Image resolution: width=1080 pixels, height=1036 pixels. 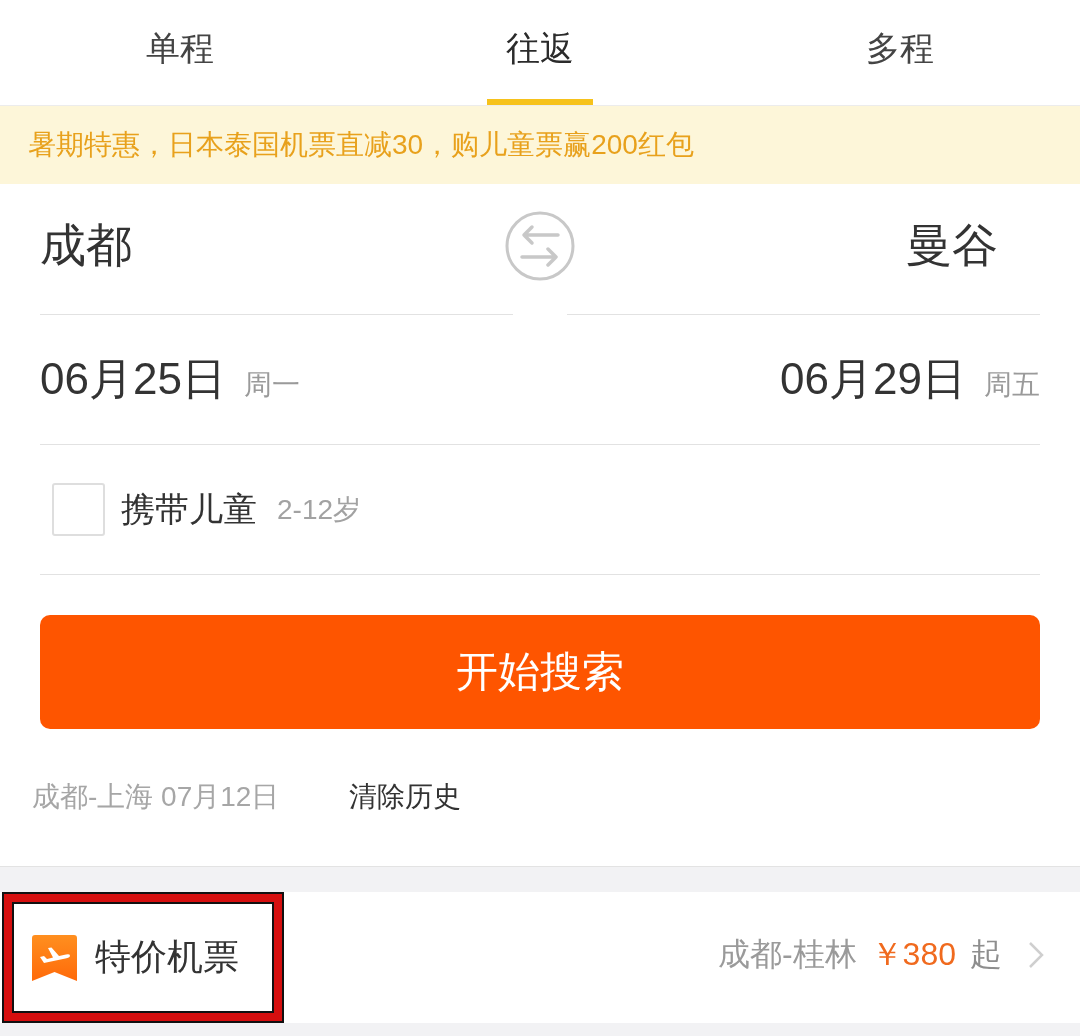 What do you see at coordinates (189, 509) in the screenshot?
I see `child-label: 携带儿童` at bounding box center [189, 509].